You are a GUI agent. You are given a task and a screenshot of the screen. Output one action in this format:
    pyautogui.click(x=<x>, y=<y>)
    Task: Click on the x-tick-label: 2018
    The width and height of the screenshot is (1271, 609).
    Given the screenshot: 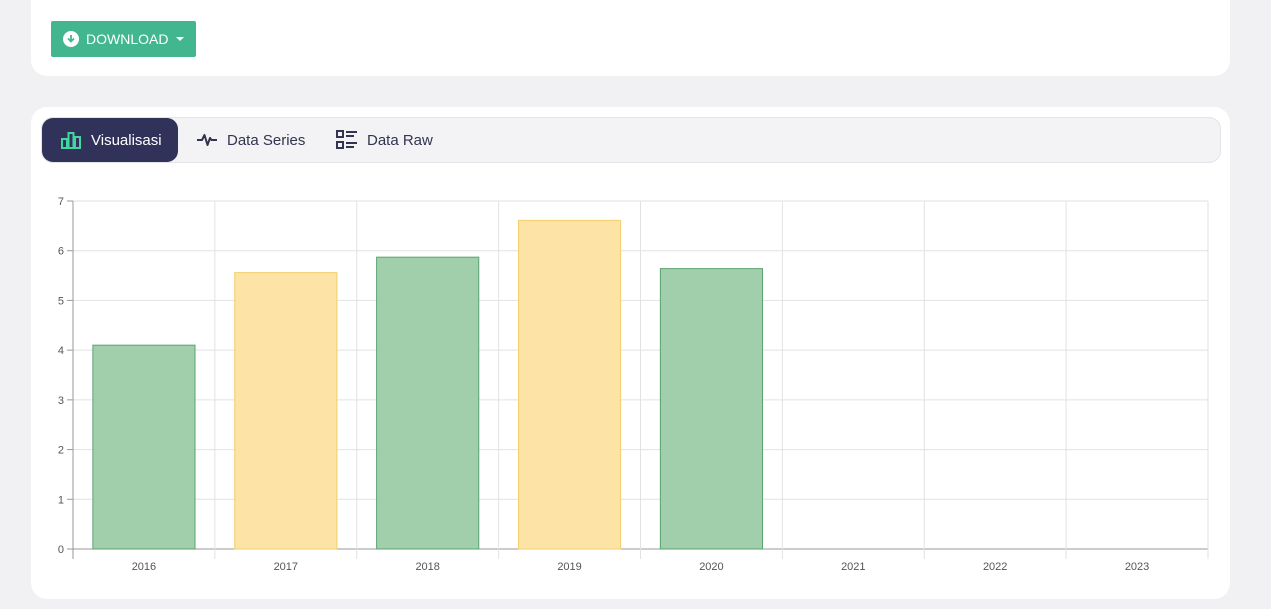 What is the action you would take?
    pyautogui.click(x=427, y=567)
    